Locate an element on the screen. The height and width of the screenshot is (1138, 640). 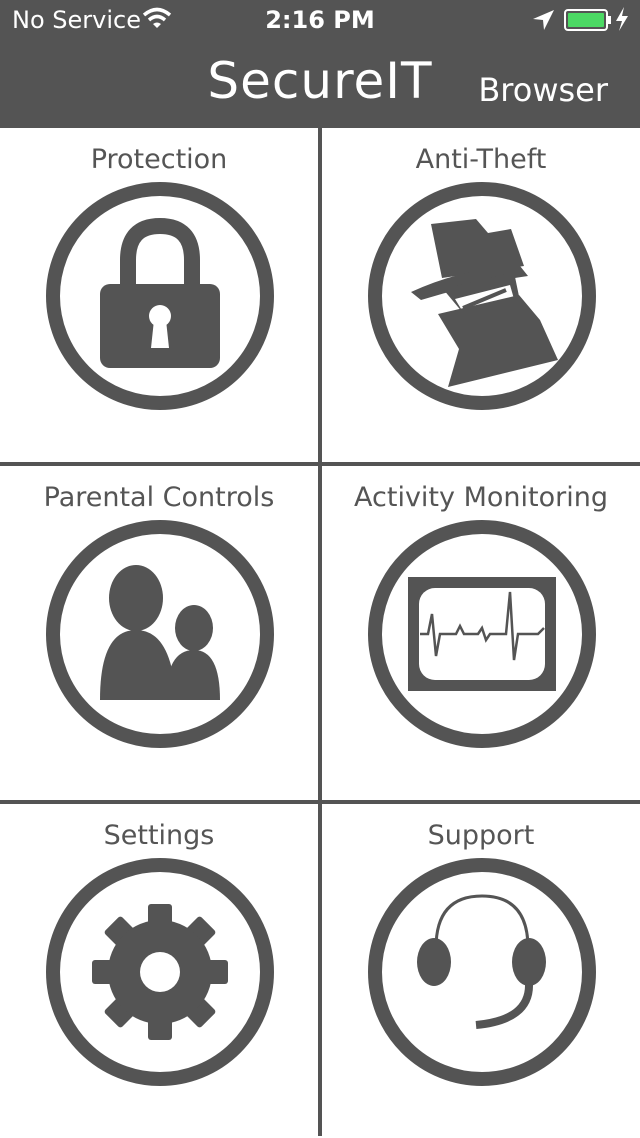
settings-tile: Settings is located at coordinates (159, 971).